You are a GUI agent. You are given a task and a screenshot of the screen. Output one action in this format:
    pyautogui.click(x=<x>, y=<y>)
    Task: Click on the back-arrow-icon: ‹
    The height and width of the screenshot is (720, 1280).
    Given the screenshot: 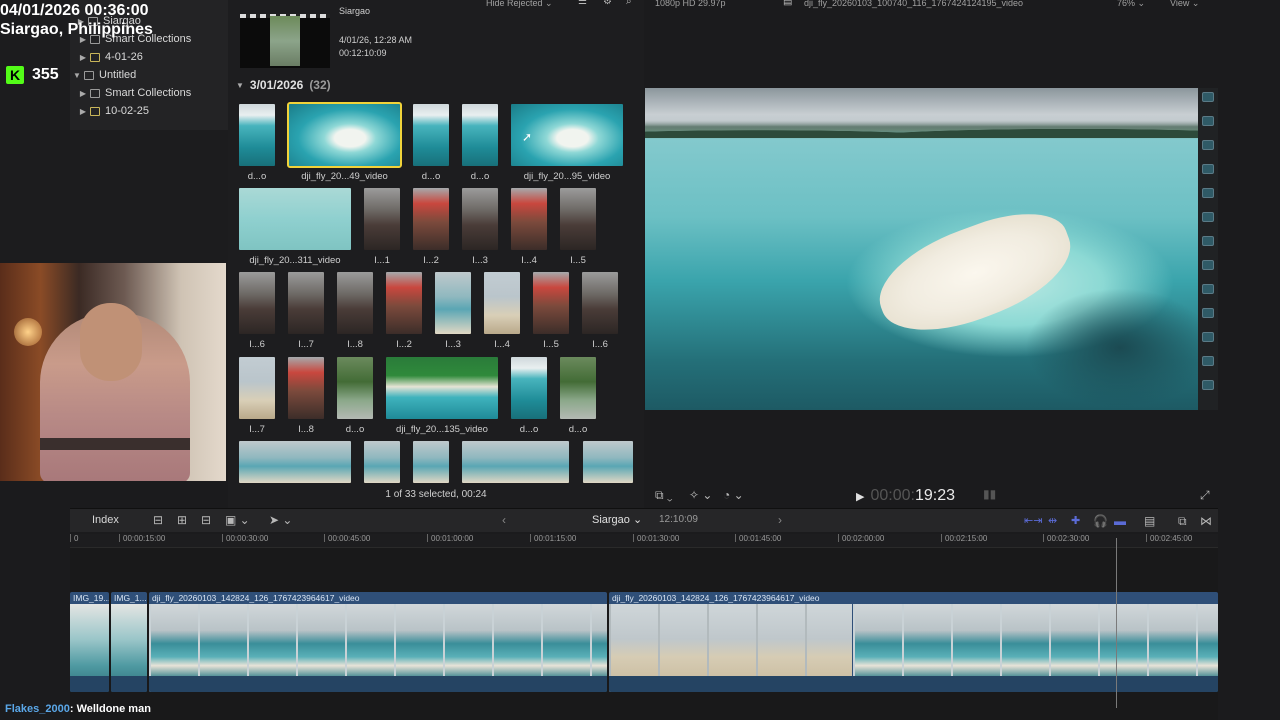 What is the action you would take?
    pyautogui.click(x=504, y=520)
    